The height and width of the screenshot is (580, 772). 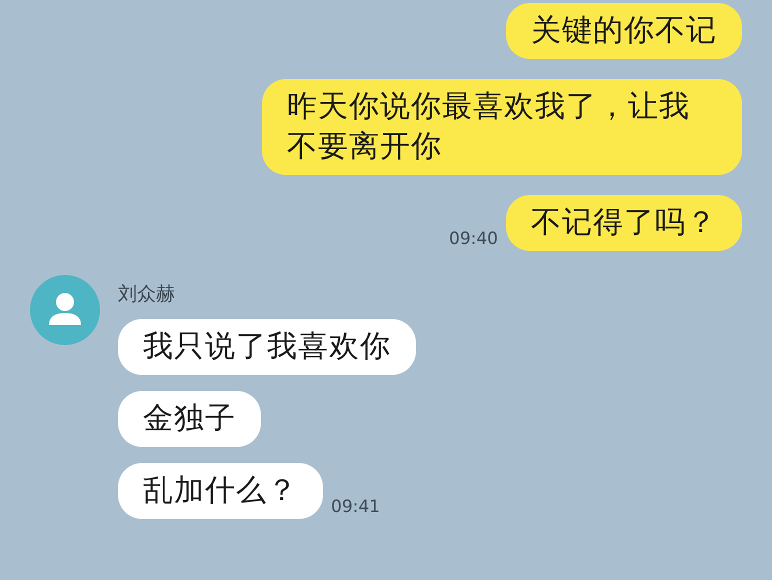 I want to click on received-message-bubble: 我只说了我喜欢你, so click(x=267, y=347).